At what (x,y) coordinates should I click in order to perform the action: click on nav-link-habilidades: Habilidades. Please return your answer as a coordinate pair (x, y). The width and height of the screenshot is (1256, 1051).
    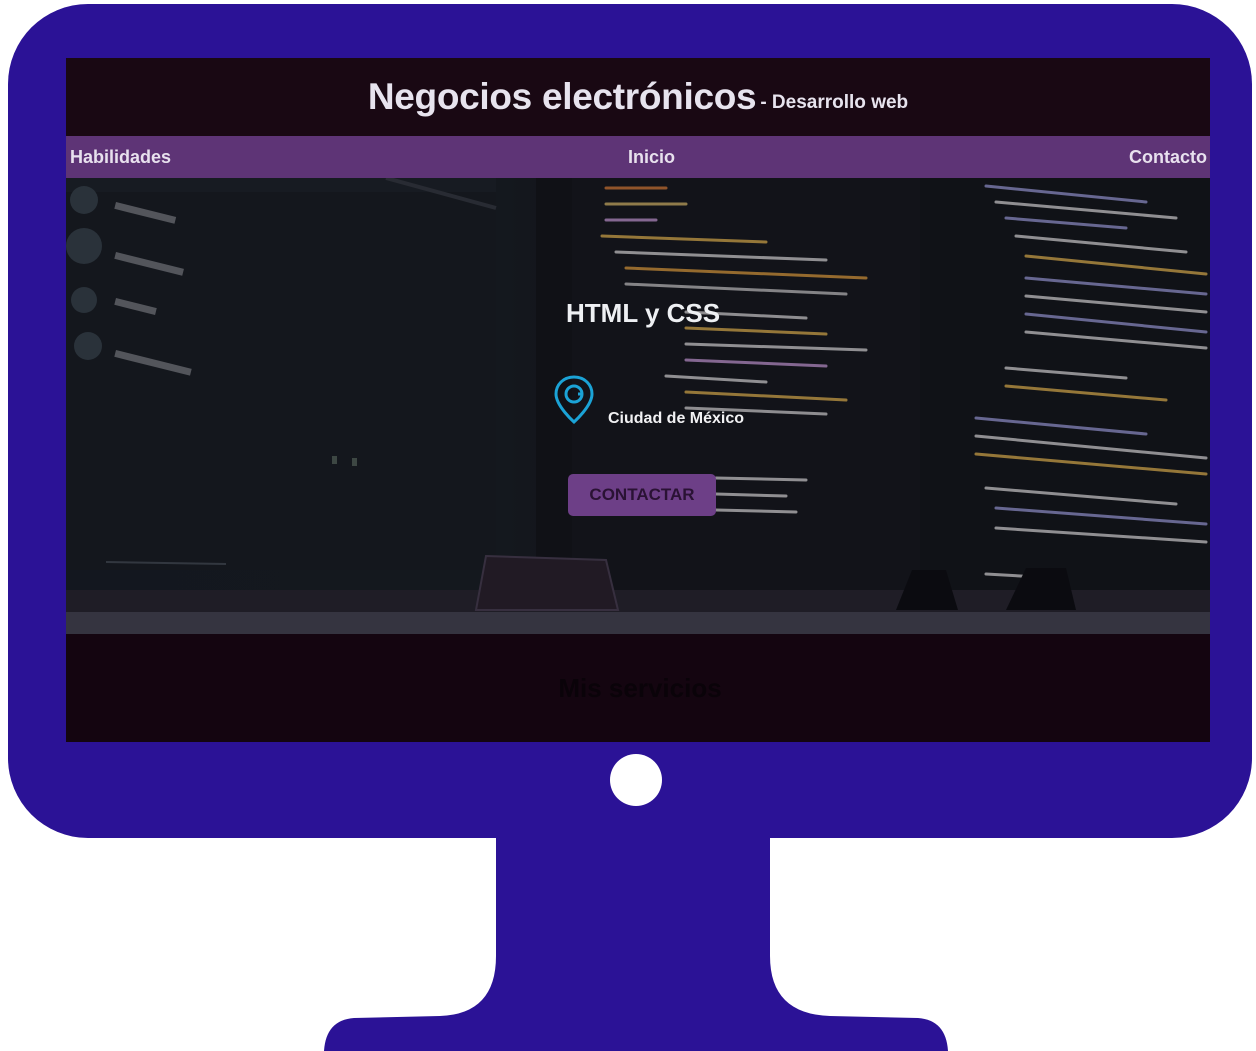
    Looking at the image, I should click on (120, 157).